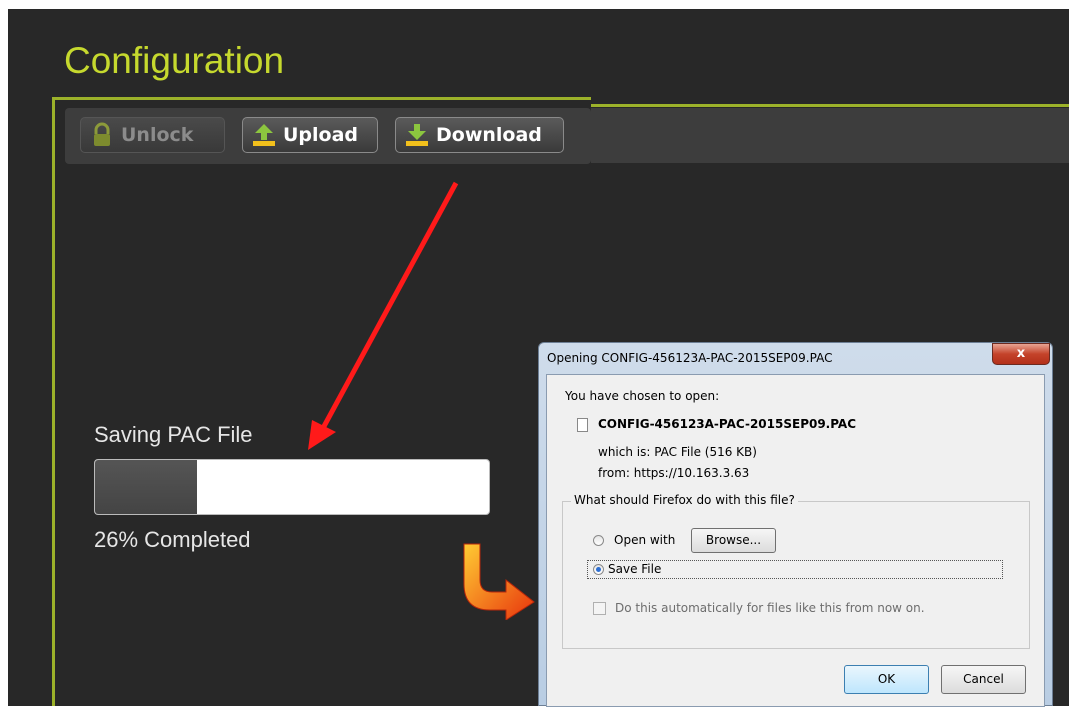  What do you see at coordinates (417, 135) in the screenshot?
I see `download-icon` at bounding box center [417, 135].